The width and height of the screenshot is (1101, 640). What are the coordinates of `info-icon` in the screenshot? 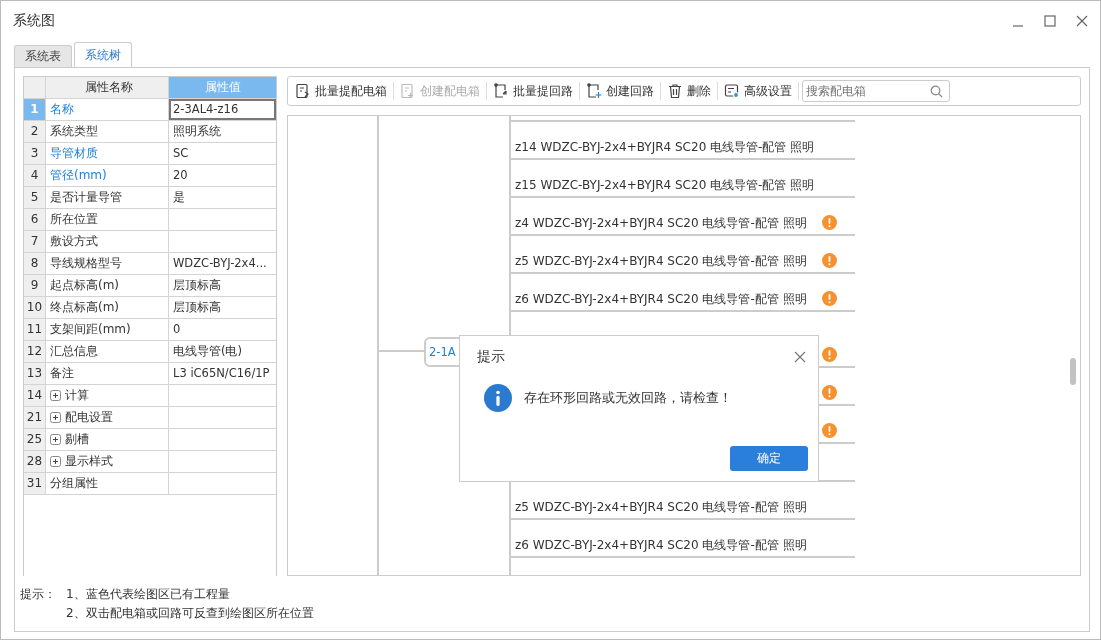 It's located at (498, 398).